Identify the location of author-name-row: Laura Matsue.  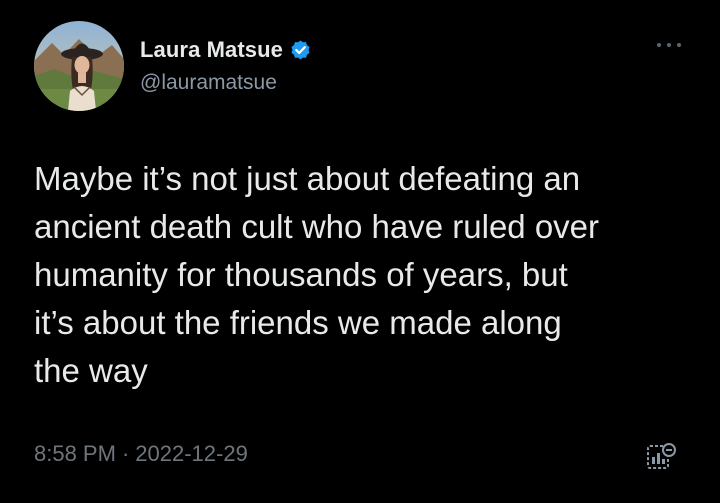
(226, 50).